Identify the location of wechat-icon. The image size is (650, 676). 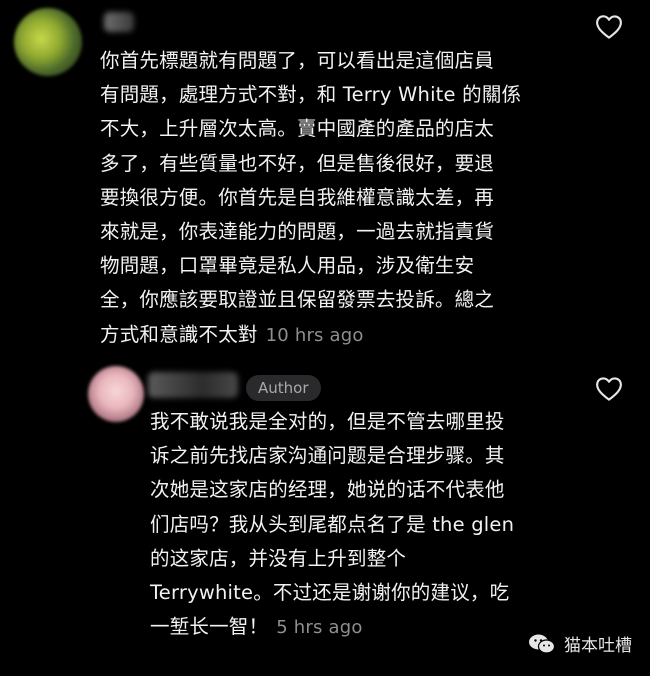
(542, 644).